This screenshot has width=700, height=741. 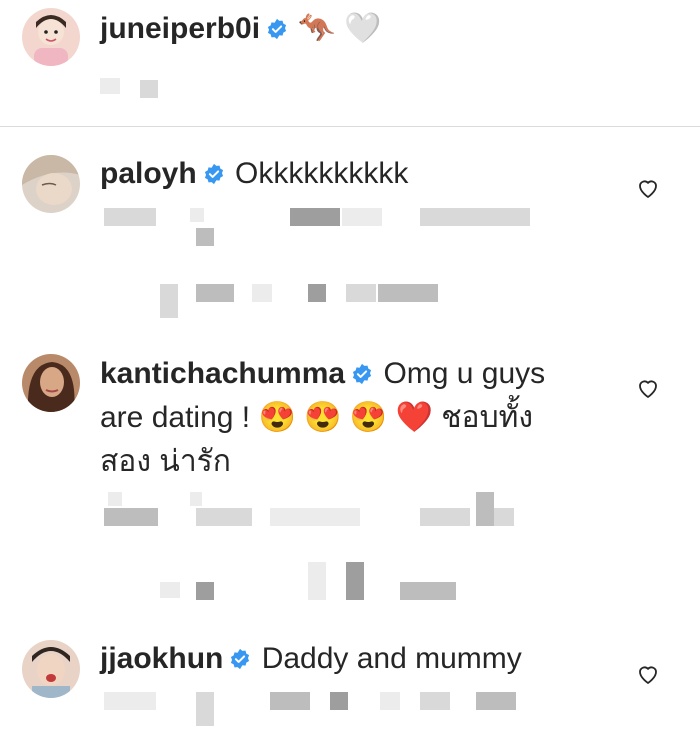 What do you see at coordinates (350, 126) in the screenshot?
I see `divider` at bounding box center [350, 126].